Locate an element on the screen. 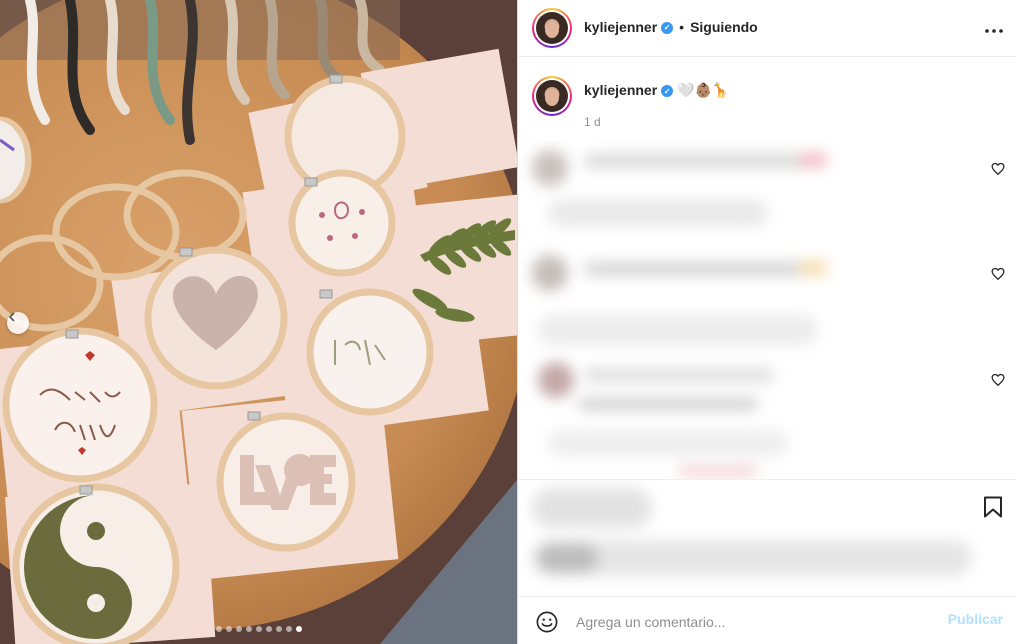 The image size is (1016, 644). caption-text: kyliejenner ✓ 🤍👶🏽🦒 is located at coordinates (656, 90).